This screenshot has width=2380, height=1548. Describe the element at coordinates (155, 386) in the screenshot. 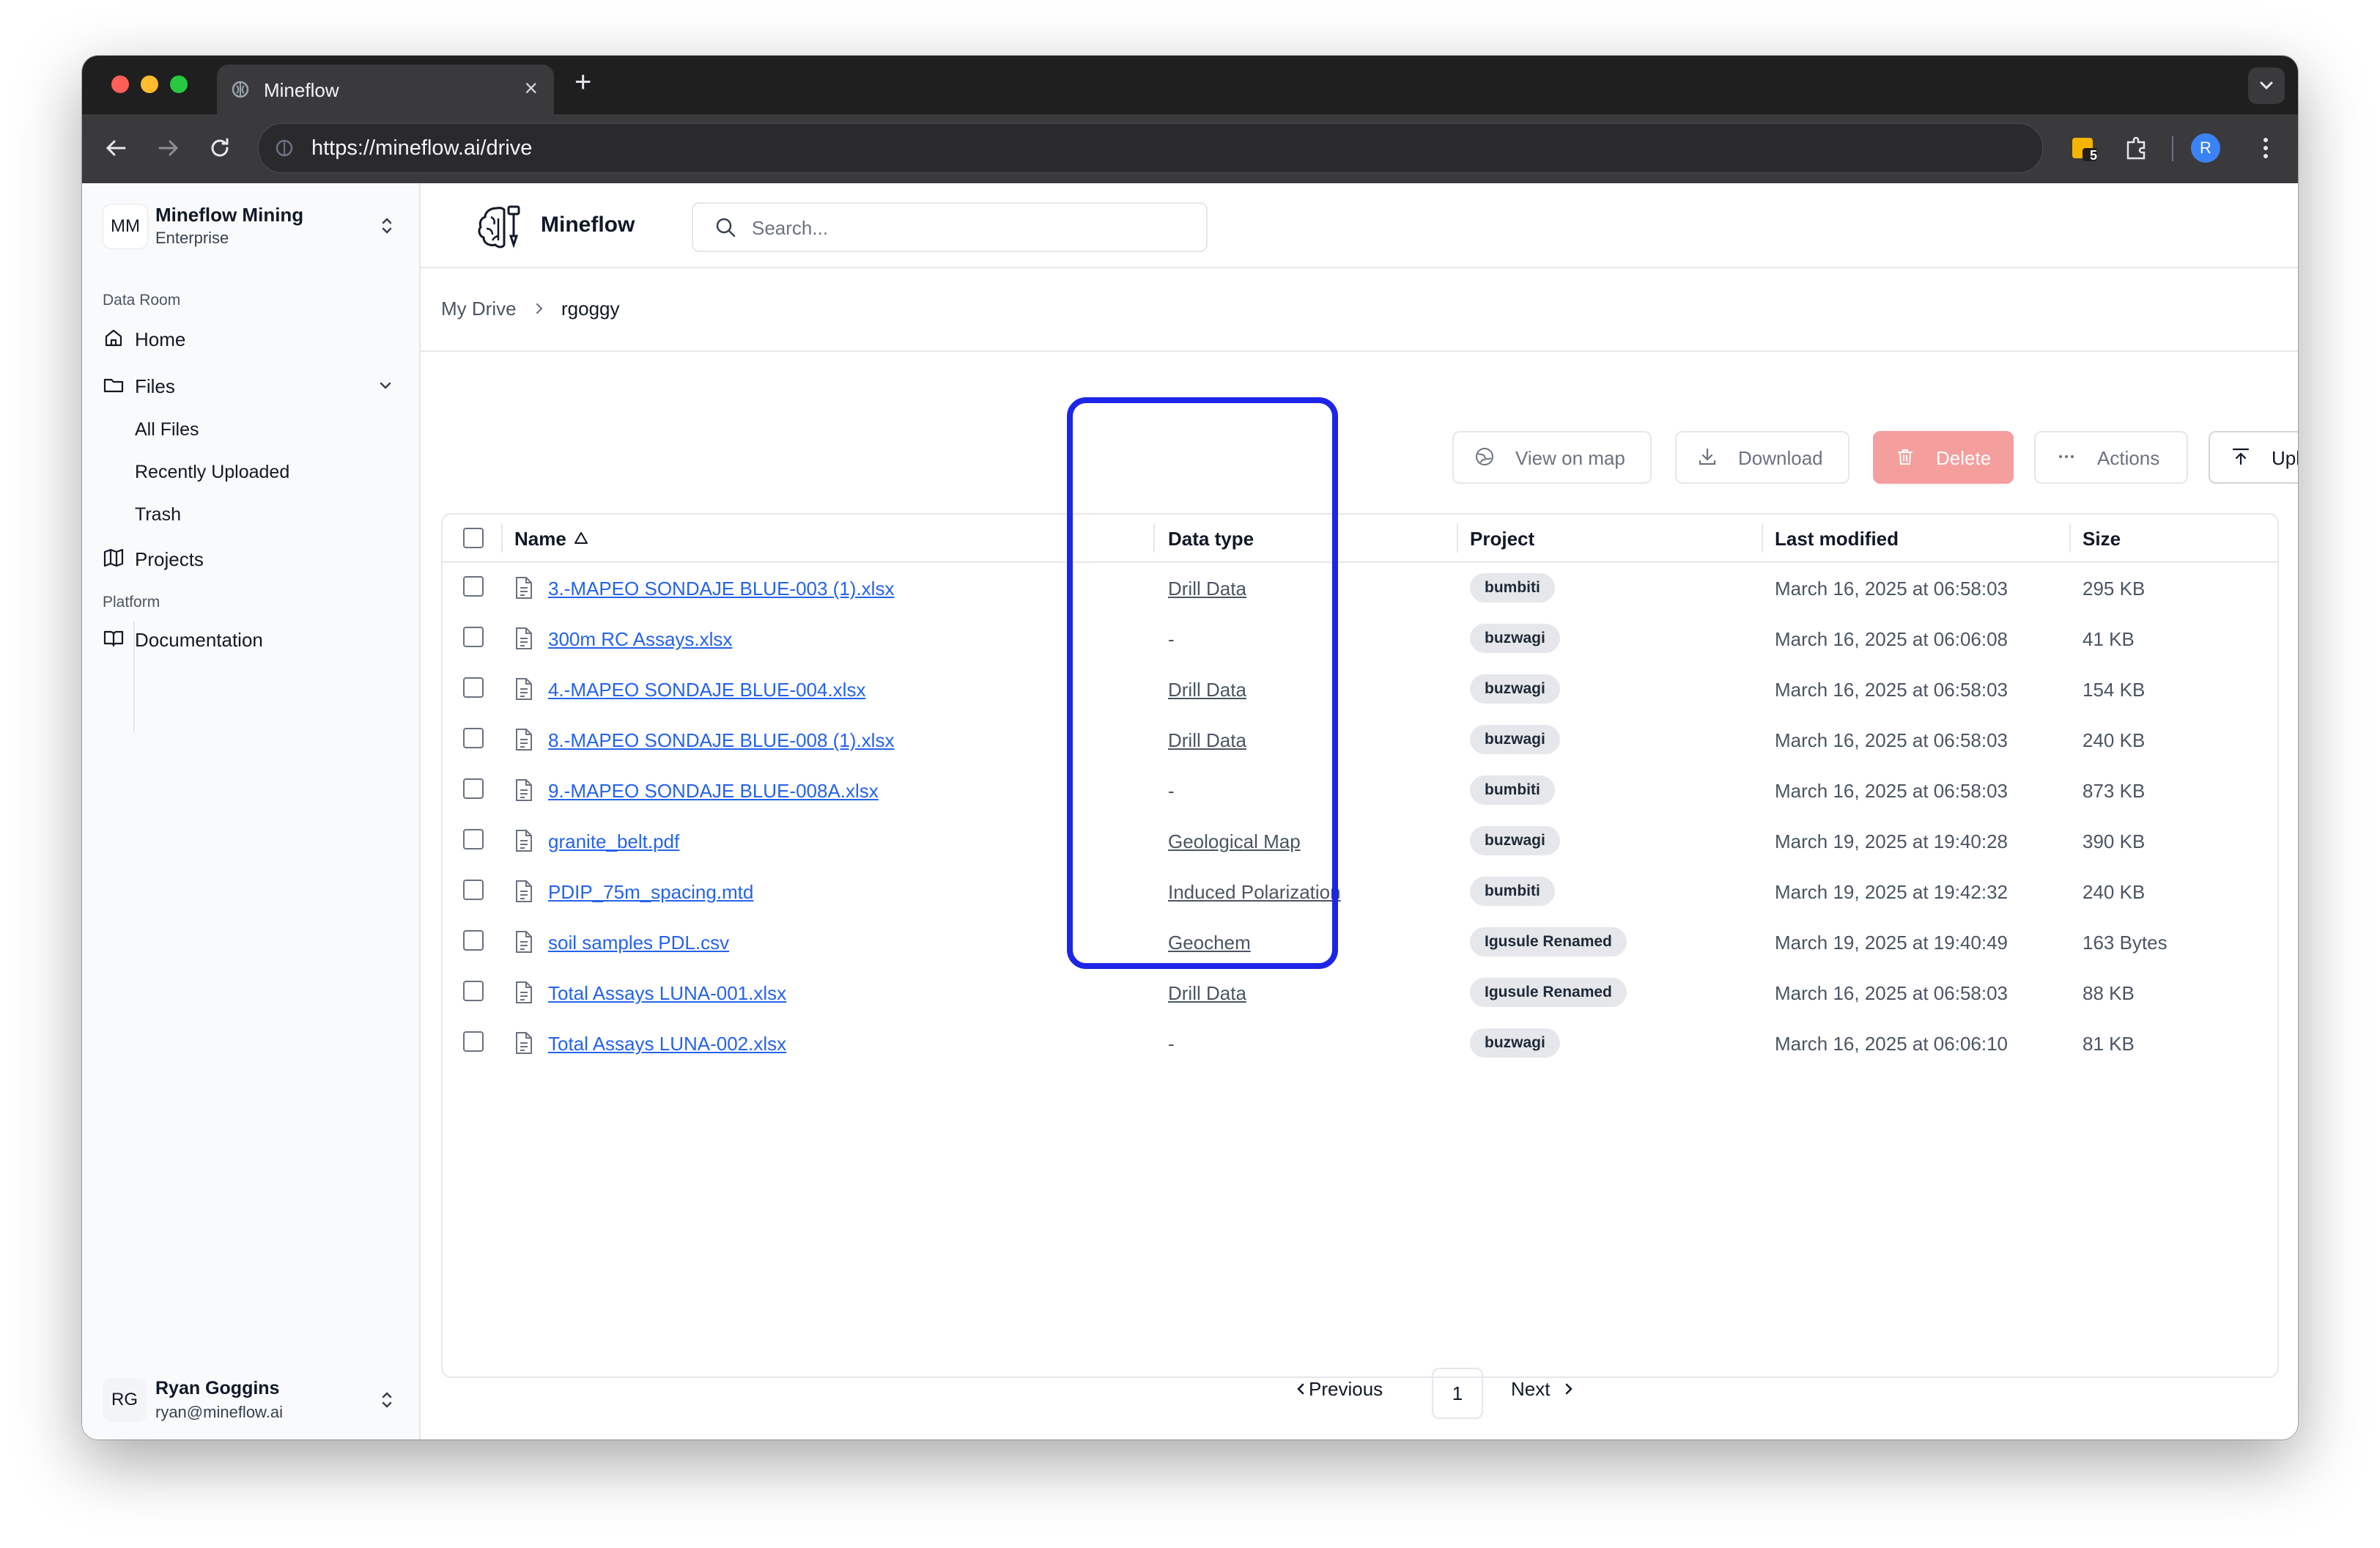

I see `sidebar-item-label: Files` at that location.